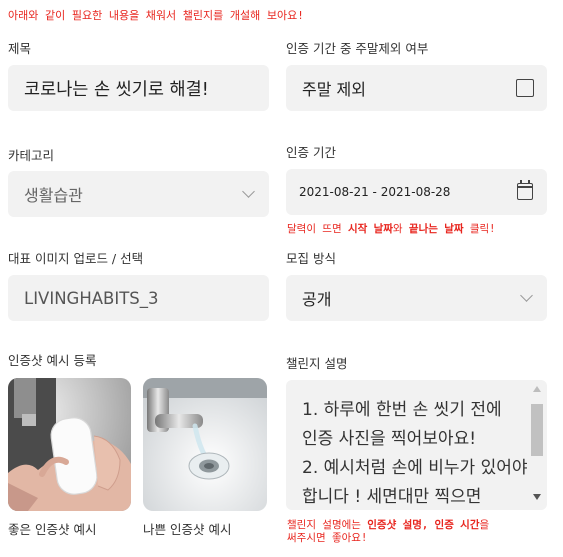 The image size is (563, 557). I want to click on title-input: 코로나는 손 씻기로 해결!, so click(138, 88).